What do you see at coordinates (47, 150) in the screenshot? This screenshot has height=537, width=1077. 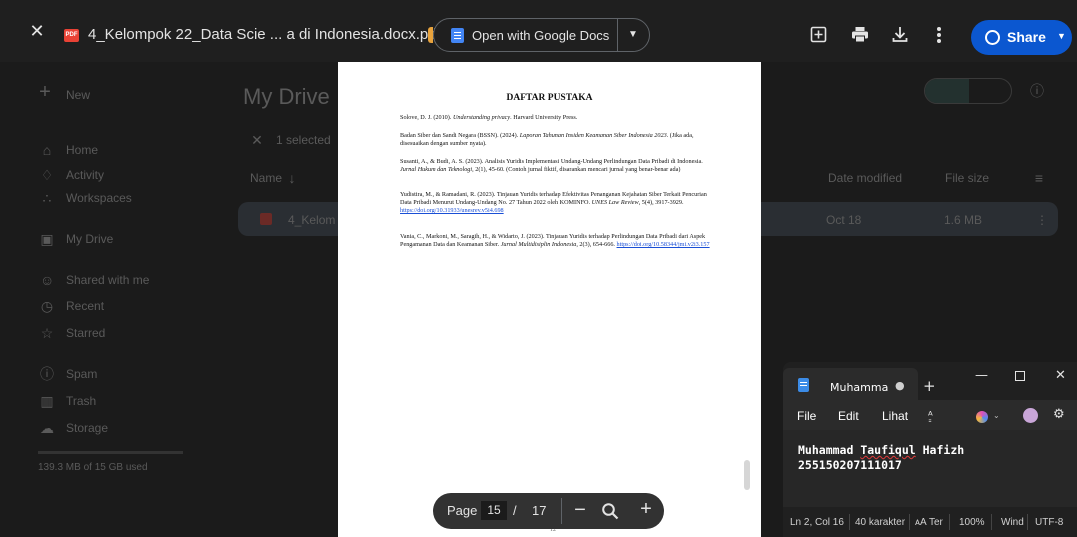 I see `home-icon: ⌂` at bounding box center [47, 150].